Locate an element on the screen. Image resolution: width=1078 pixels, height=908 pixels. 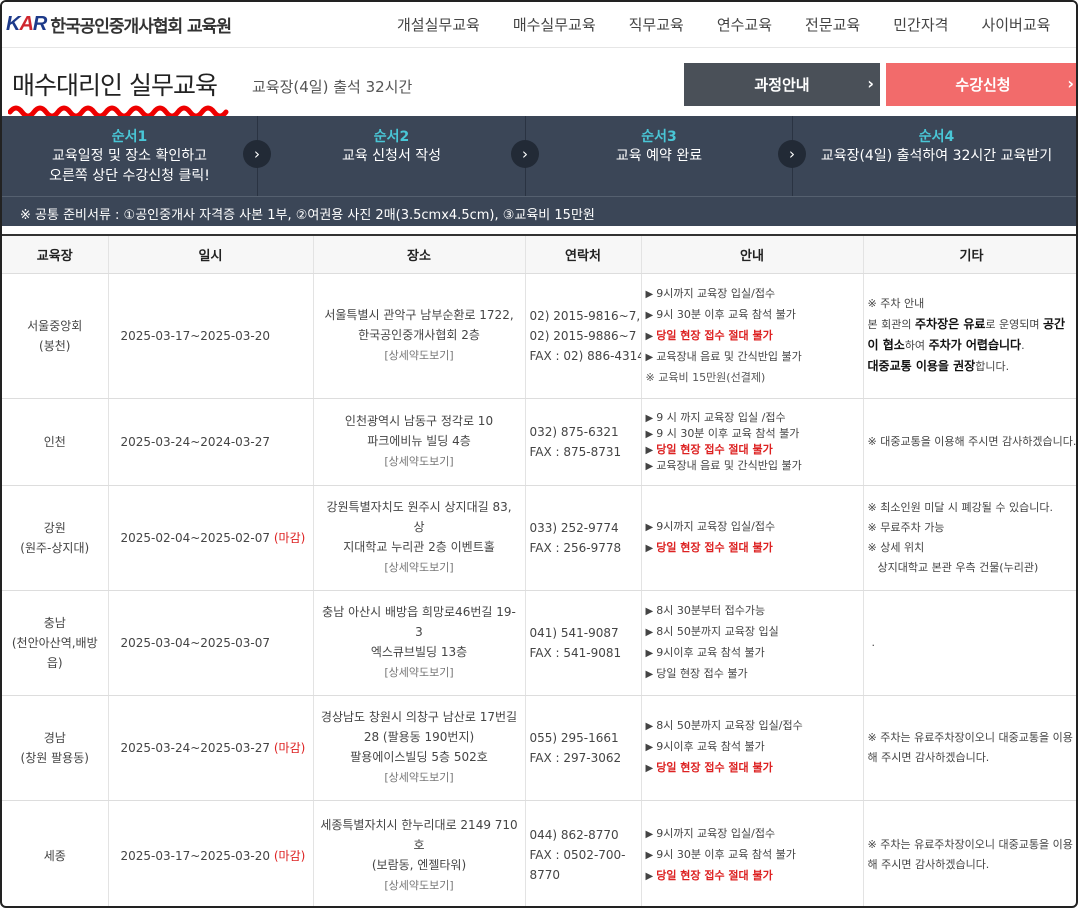
etc-bold: 공간 is located at coordinates (1054, 324).